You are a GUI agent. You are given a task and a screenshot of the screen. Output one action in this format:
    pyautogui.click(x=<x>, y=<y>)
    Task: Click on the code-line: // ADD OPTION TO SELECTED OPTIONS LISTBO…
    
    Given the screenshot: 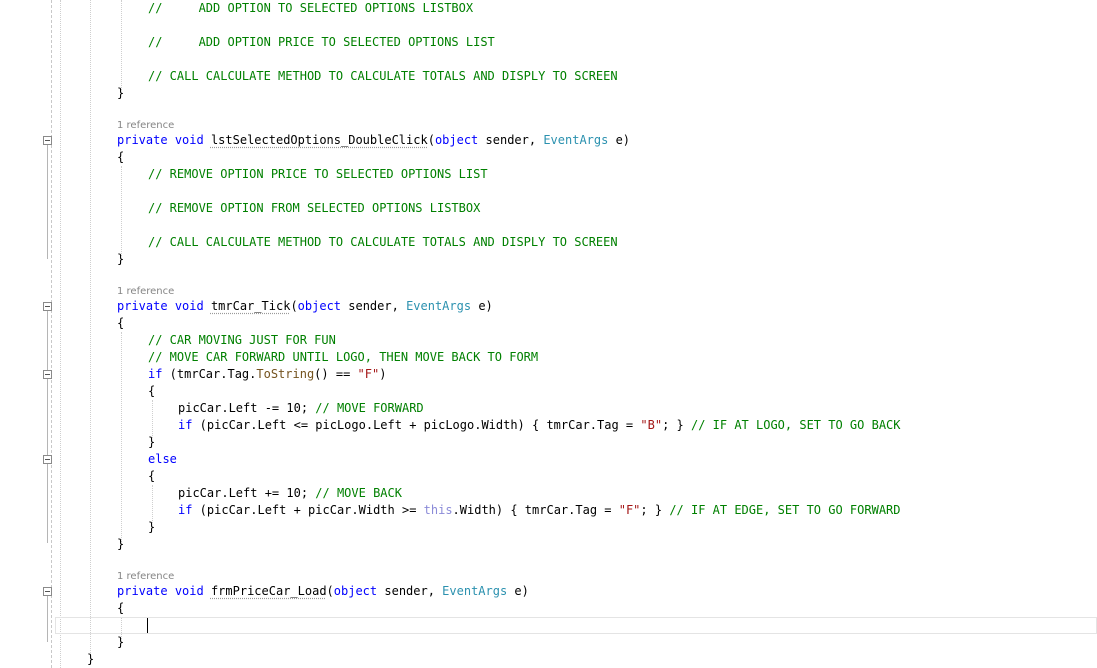 What is the action you would take?
    pyautogui.click(x=310, y=8)
    